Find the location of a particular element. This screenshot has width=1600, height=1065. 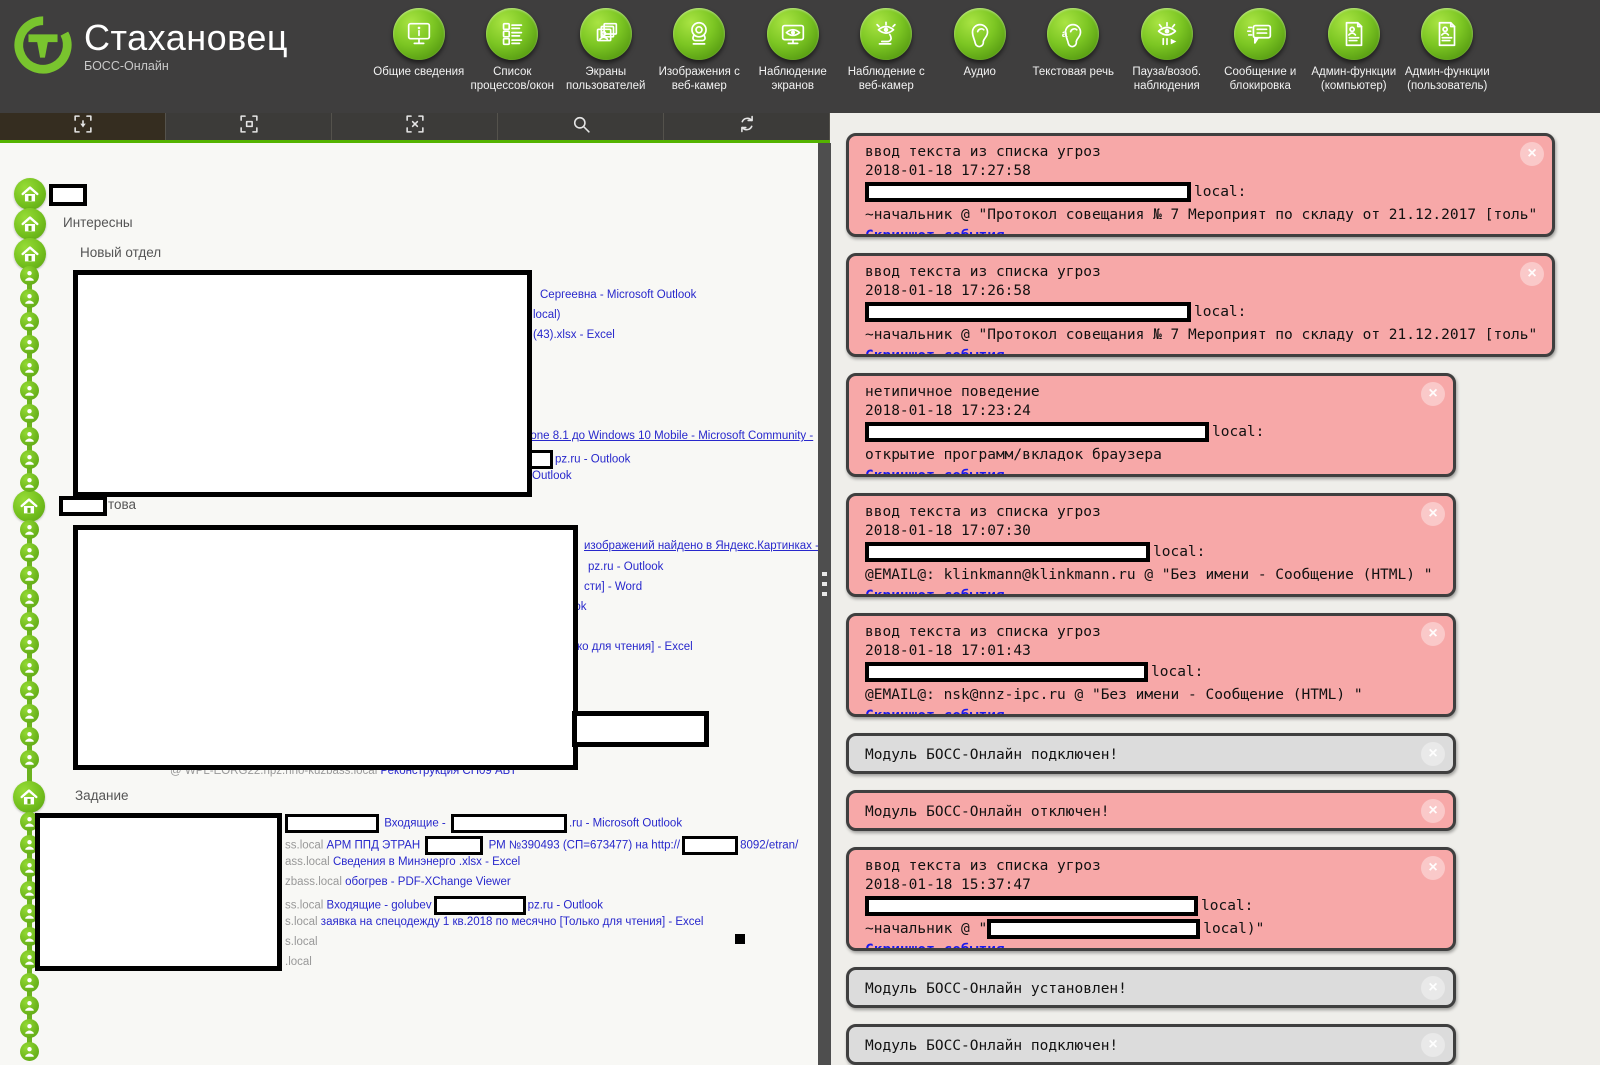

tree-section-new-department: Новый отдел is located at coordinates (120, 252).